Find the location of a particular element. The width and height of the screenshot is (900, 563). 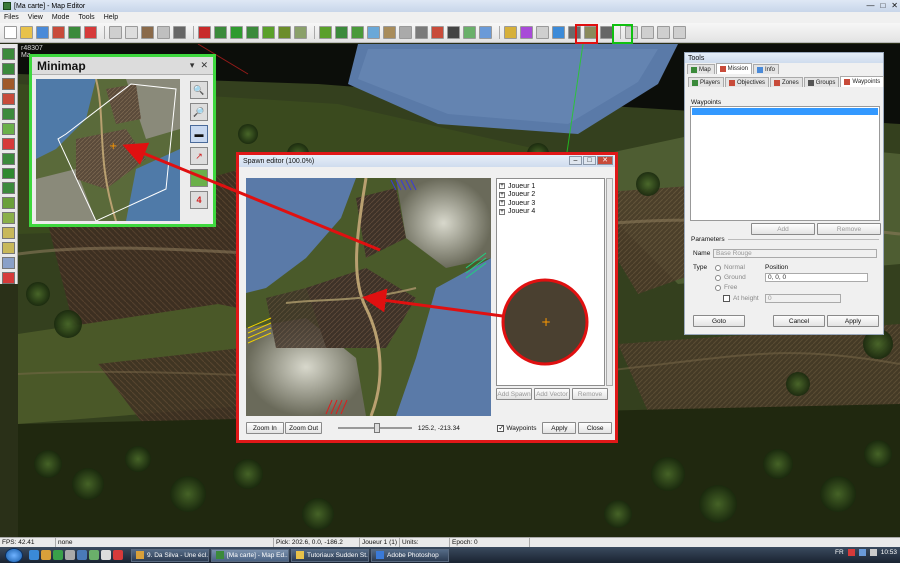

goto-button: Goto is located at coordinates (719, 321).